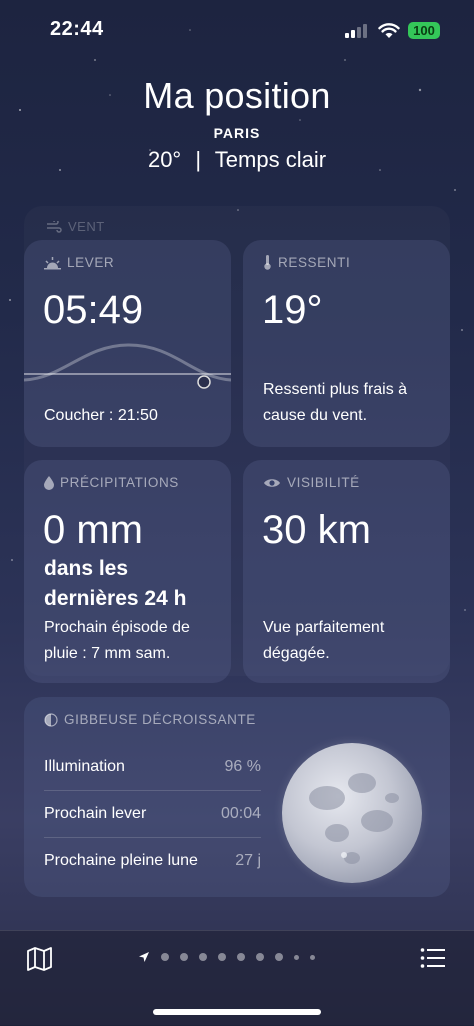 This screenshot has height=1026, width=474. Describe the element at coordinates (127, 366) in the screenshot. I see `sun-path-graph` at that location.